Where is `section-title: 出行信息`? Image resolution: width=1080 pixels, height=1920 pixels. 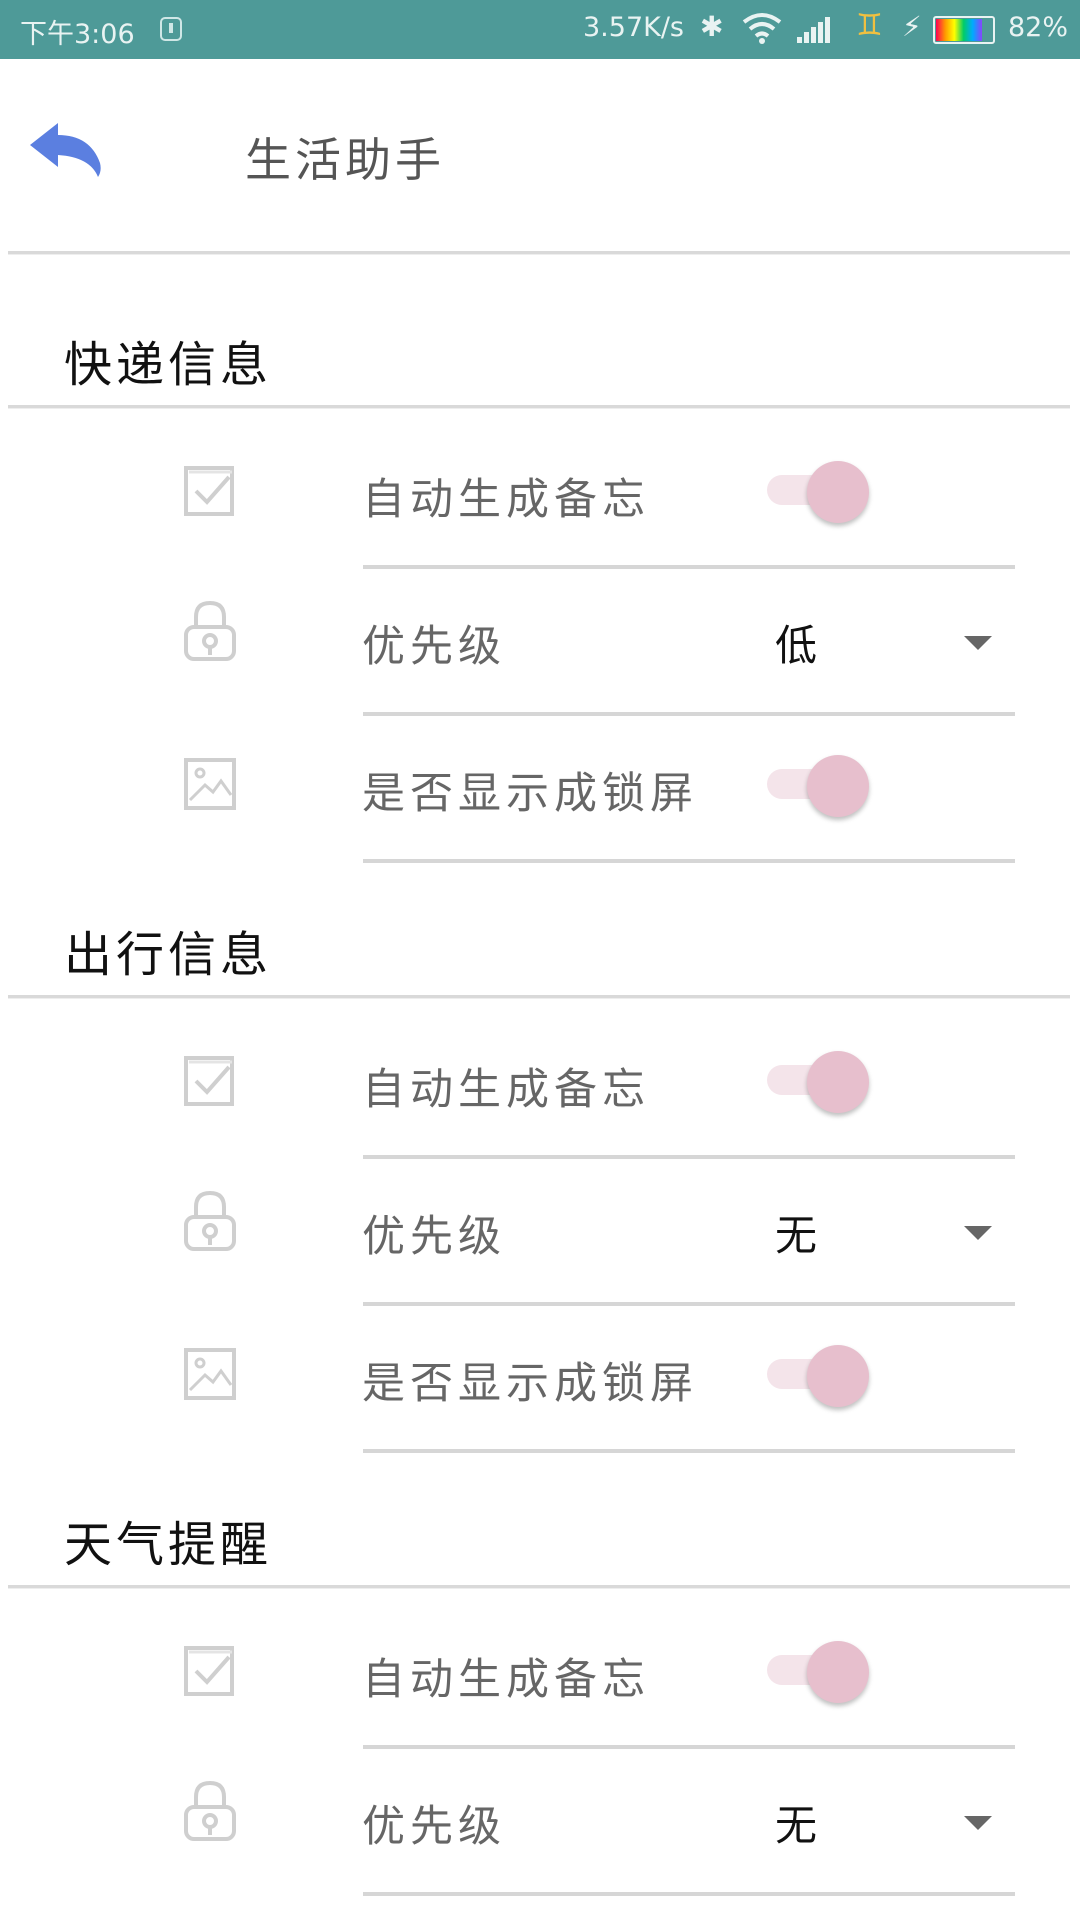 section-title: 出行信息 is located at coordinates (168, 955).